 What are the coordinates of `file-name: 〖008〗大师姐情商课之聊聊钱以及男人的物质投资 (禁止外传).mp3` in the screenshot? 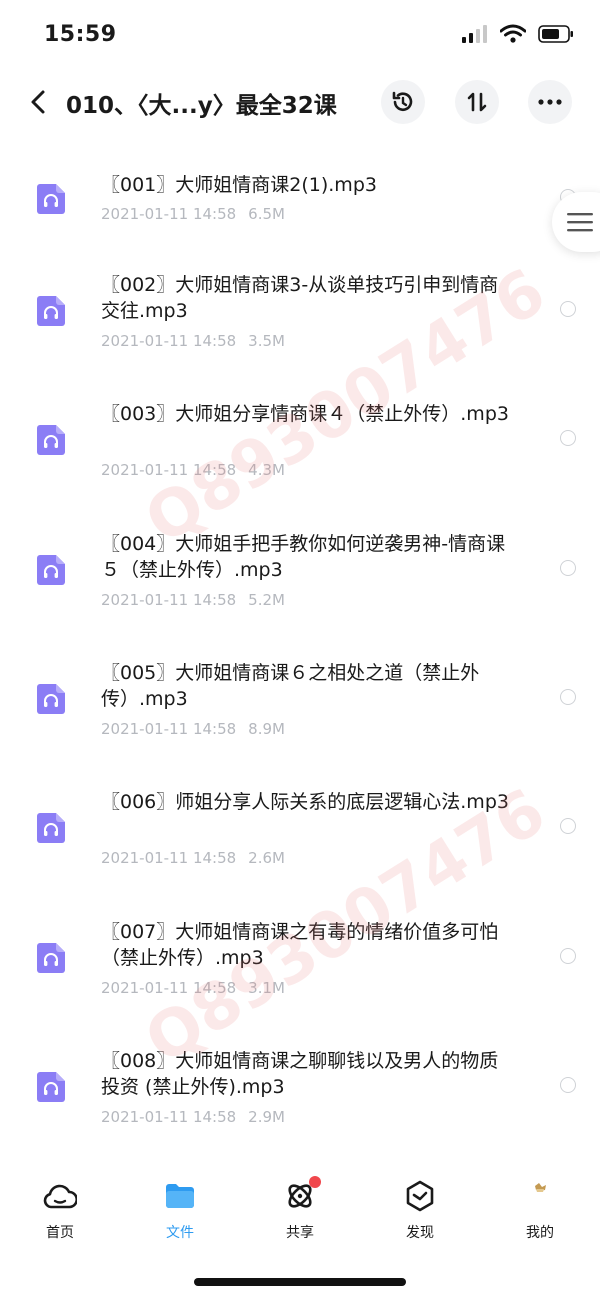 It's located at (300, 1073).